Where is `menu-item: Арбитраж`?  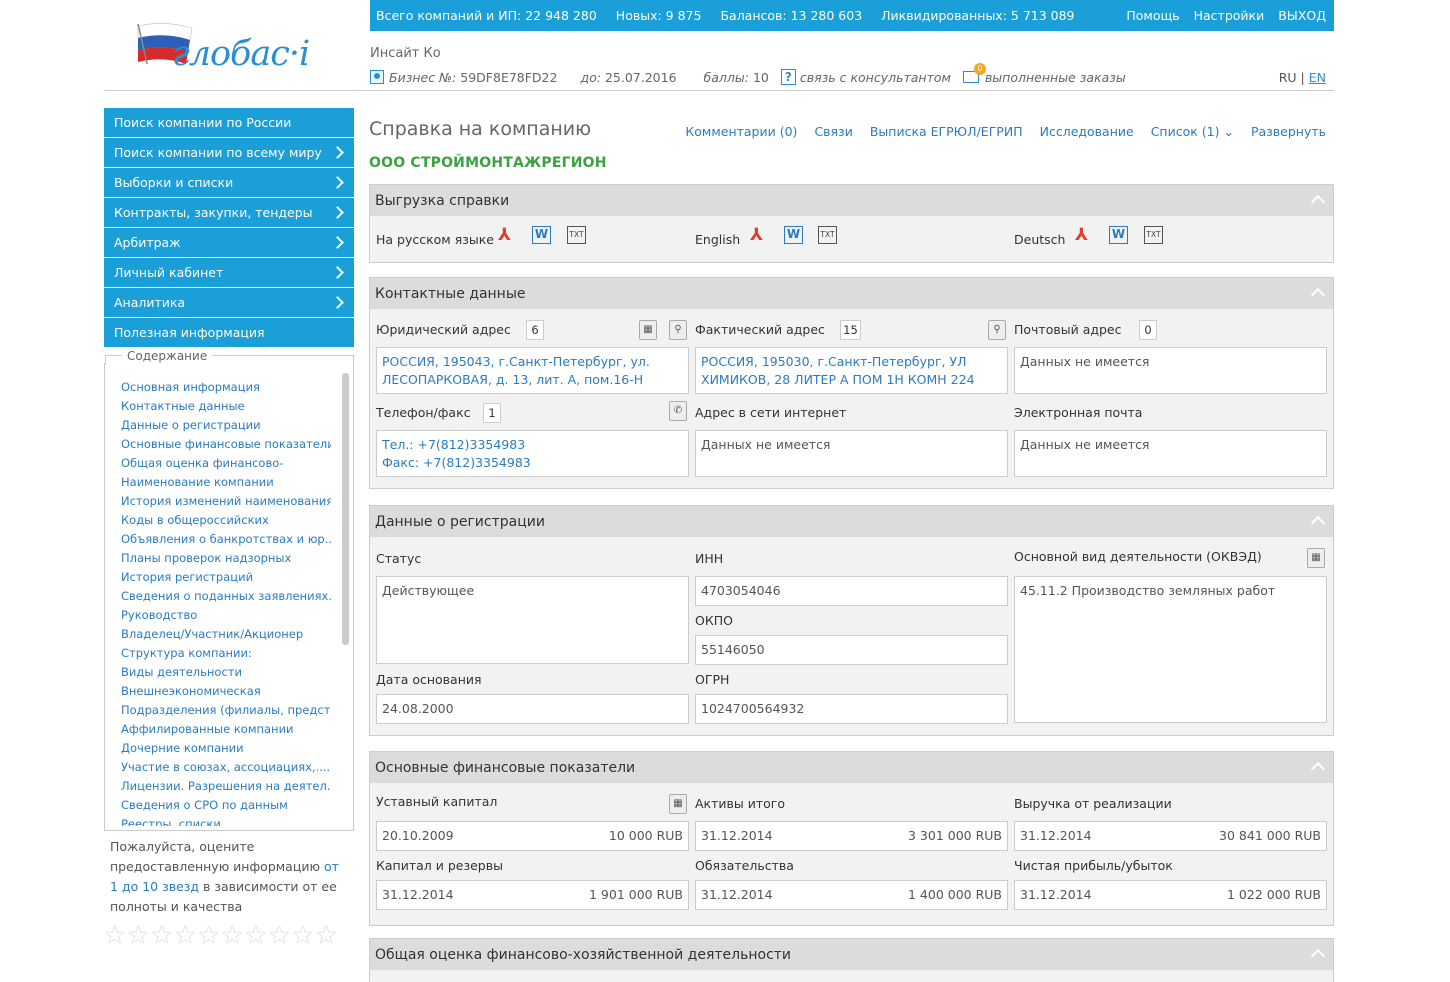
menu-item: Арбитраж is located at coordinates (229, 242).